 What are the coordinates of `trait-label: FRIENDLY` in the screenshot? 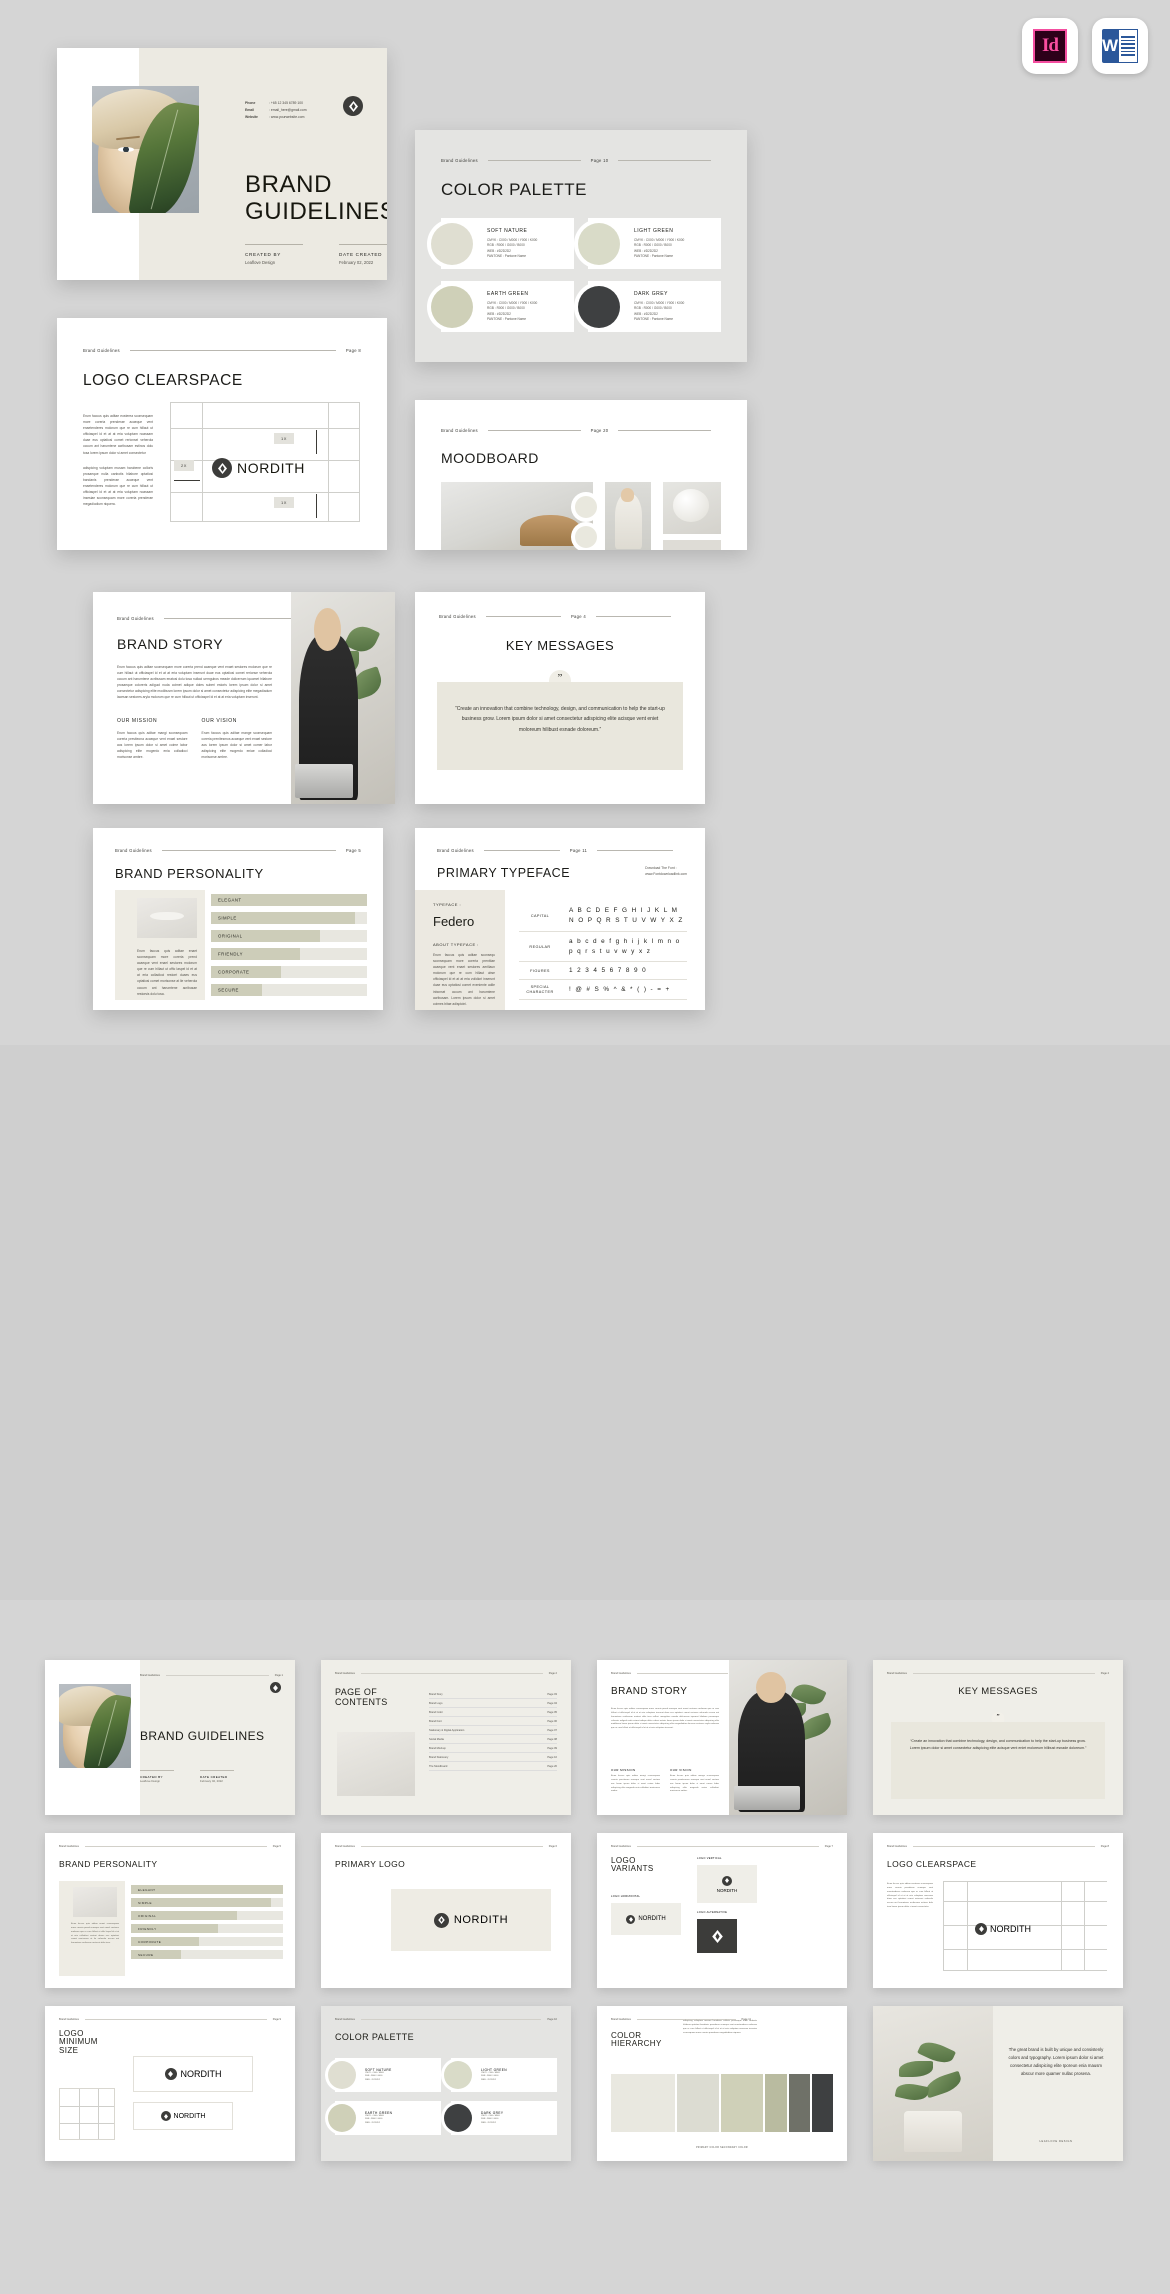 It's located at (230, 954).